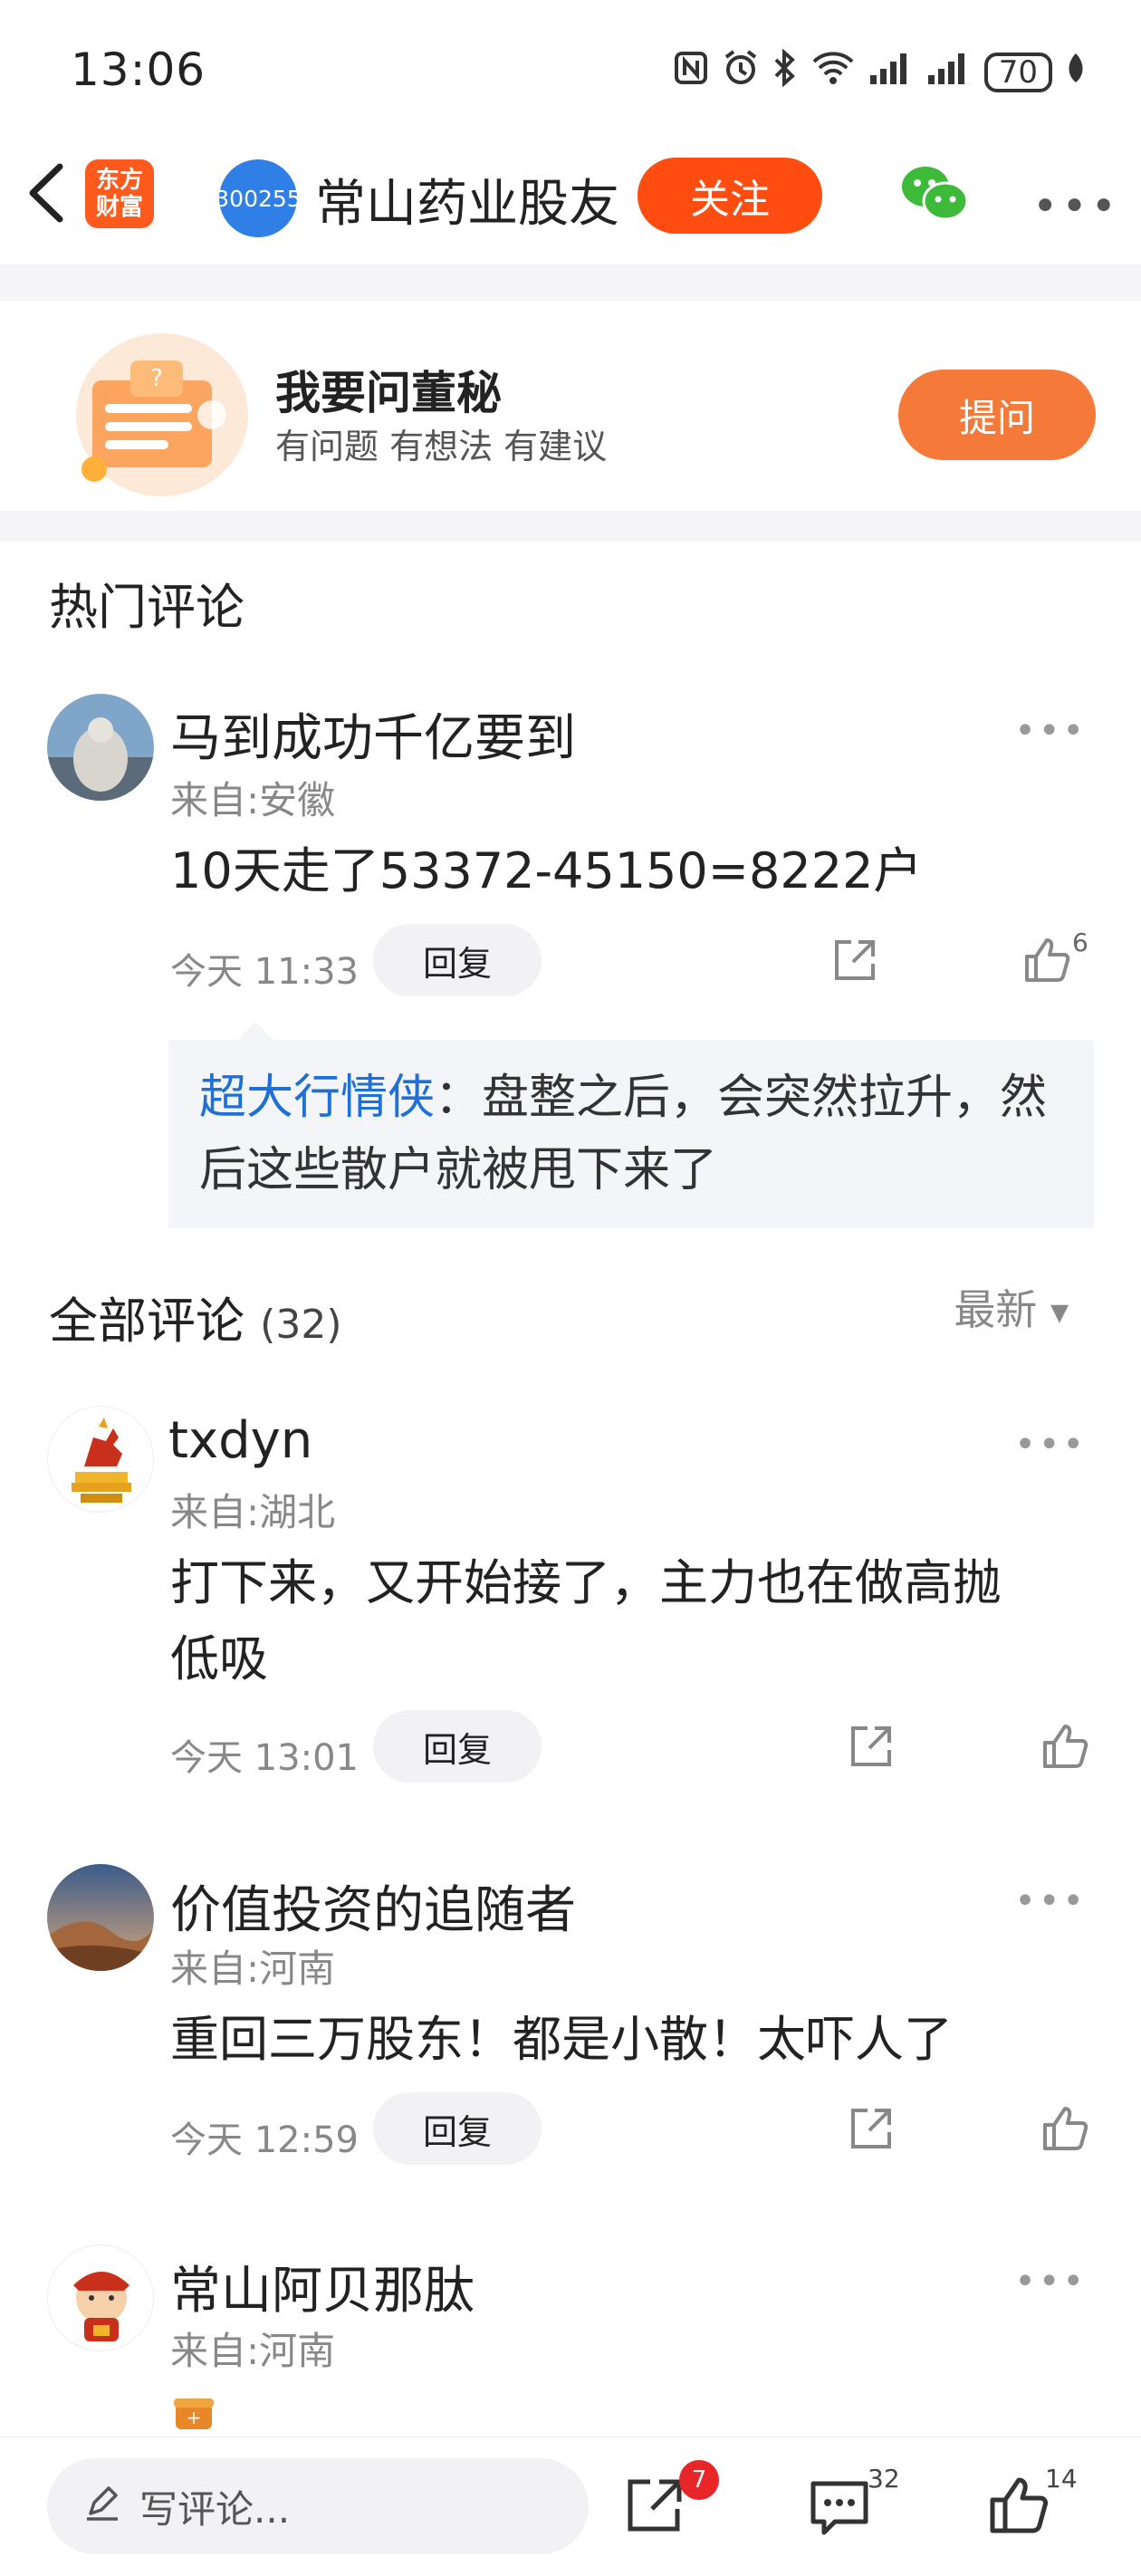 The height and width of the screenshot is (2576, 1141). What do you see at coordinates (138, 69) in the screenshot?
I see `status-time: 13:06` at bounding box center [138, 69].